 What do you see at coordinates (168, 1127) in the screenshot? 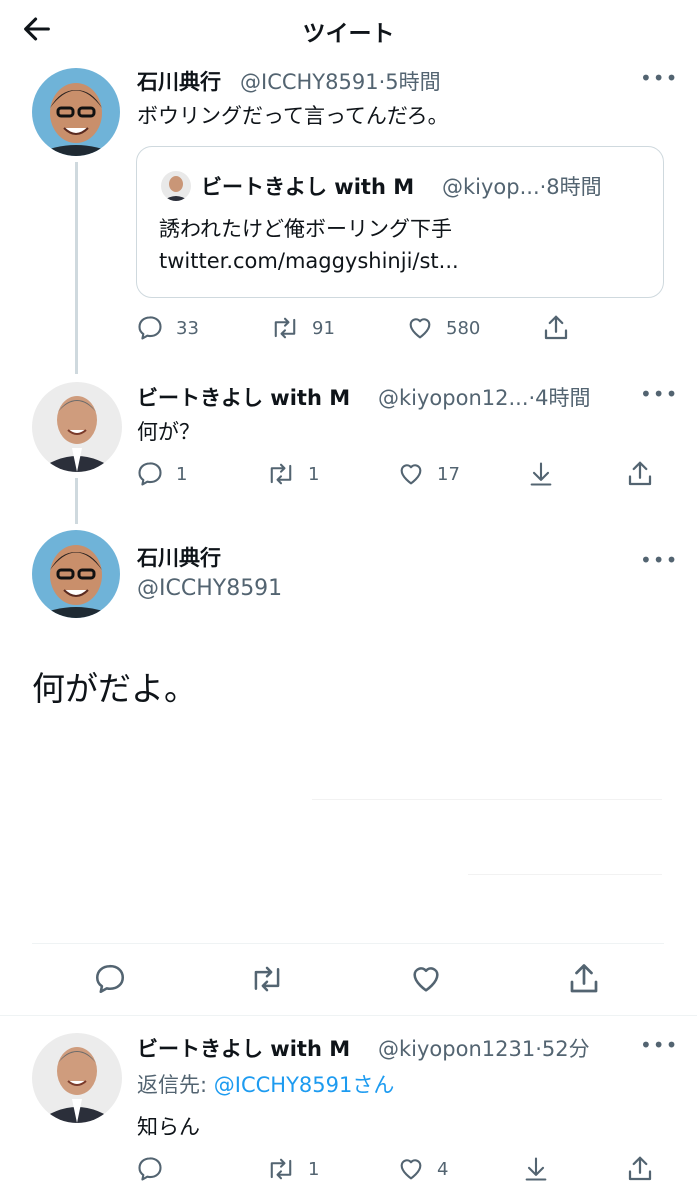
I see `reply-text: 知らん` at bounding box center [168, 1127].